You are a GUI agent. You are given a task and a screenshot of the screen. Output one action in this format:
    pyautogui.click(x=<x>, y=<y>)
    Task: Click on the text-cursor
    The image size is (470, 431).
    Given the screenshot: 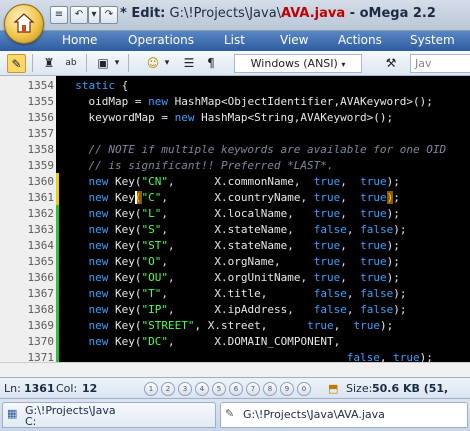 What is the action you would take?
    pyautogui.click(x=135, y=197)
    